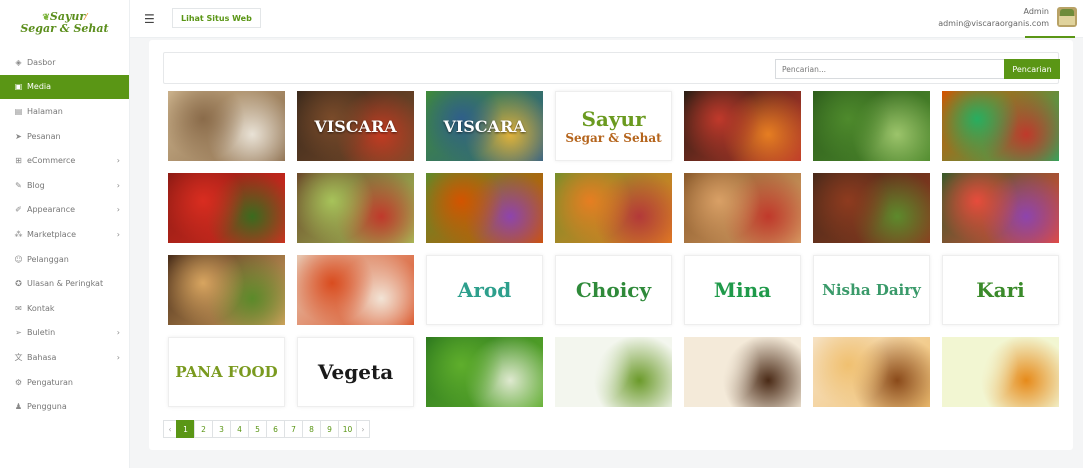 The height and width of the screenshot is (468, 1083). Describe the element at coordinates (64, 357) in the screenshot. I see `sidebar-item-bahasa: 文 Bahasa ›` at that location.